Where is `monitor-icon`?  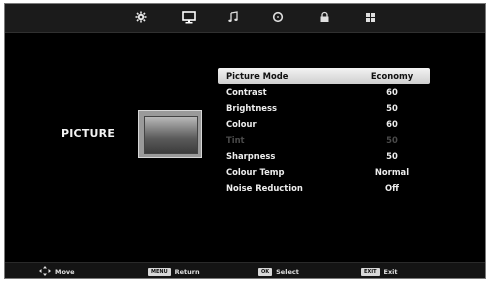 monitor-icon is located at coordinates (189, 17).